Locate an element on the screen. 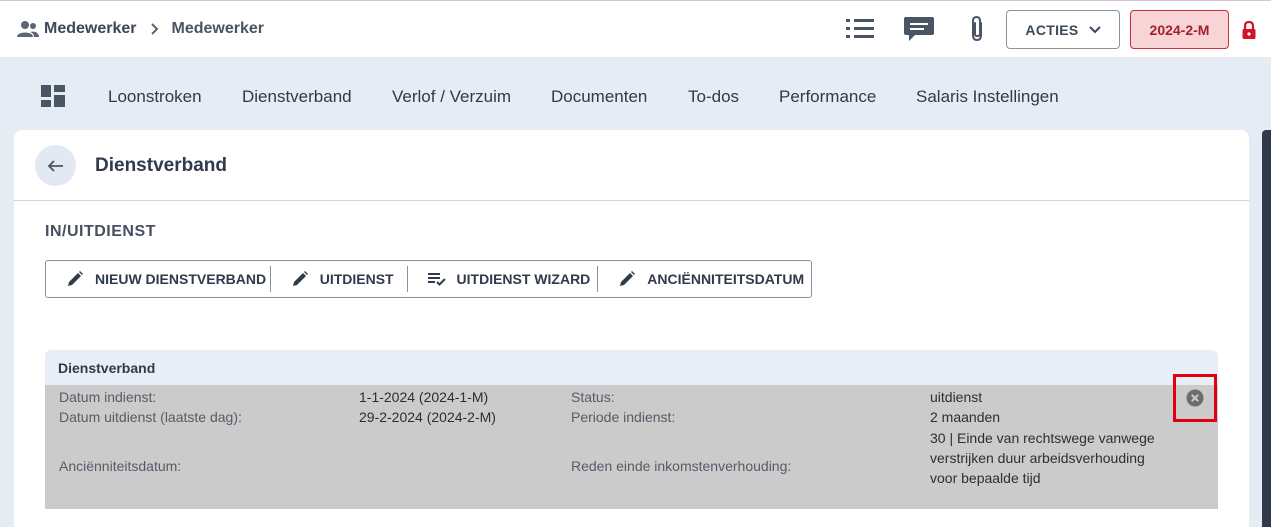  period-button: 2024-2-M is located at coordinates (1179, 29).